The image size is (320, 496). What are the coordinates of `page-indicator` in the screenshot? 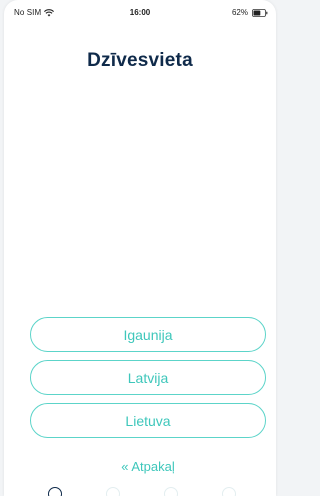 It's located at (142, 491).